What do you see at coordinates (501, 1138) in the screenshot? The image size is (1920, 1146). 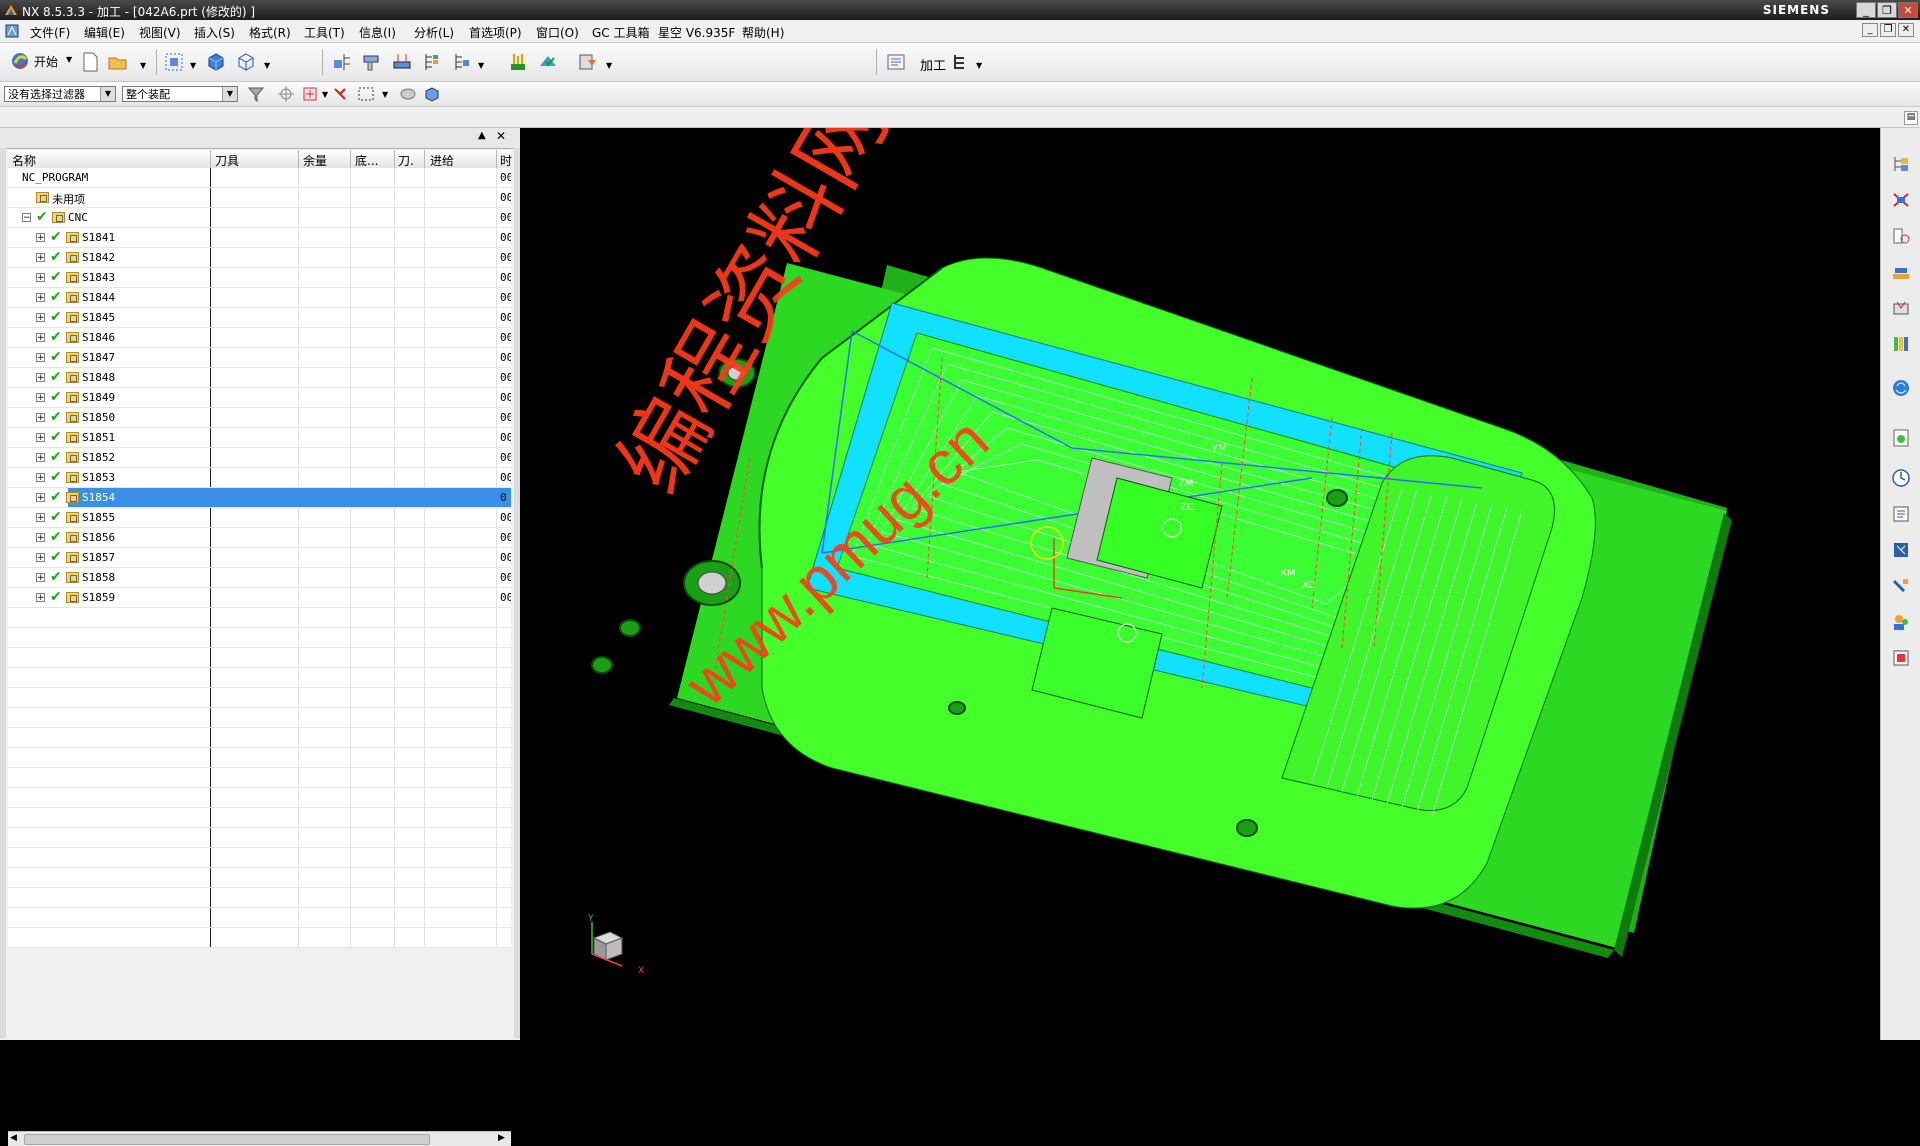 I see `scroll-right-icon: ▶` at bounding box center [501, 1138].